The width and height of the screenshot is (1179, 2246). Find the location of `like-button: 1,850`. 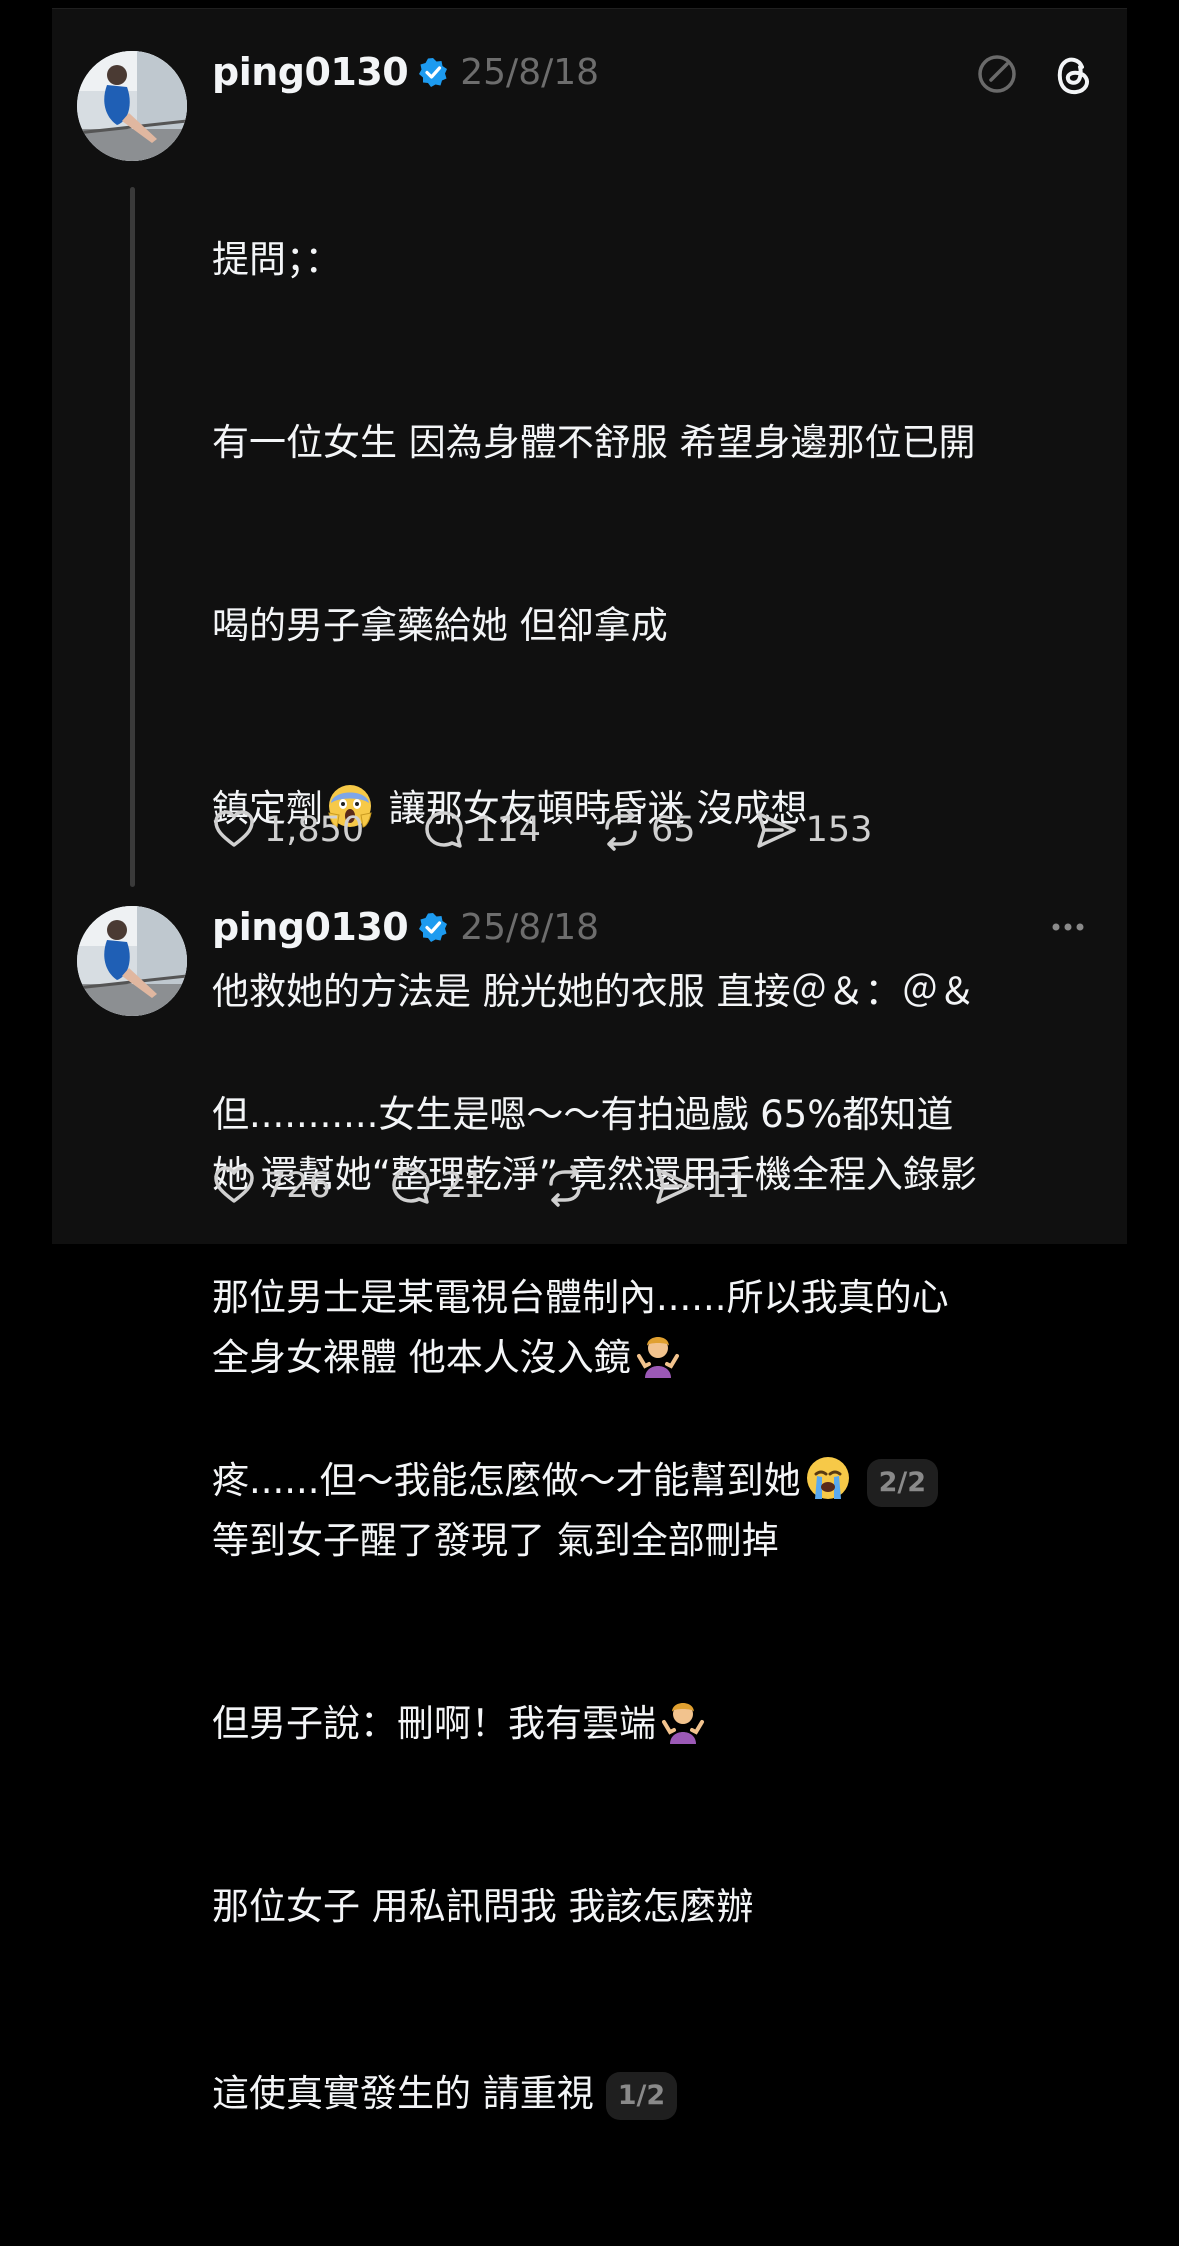

like-button: 1,850 is located at coordinates (288, 830).